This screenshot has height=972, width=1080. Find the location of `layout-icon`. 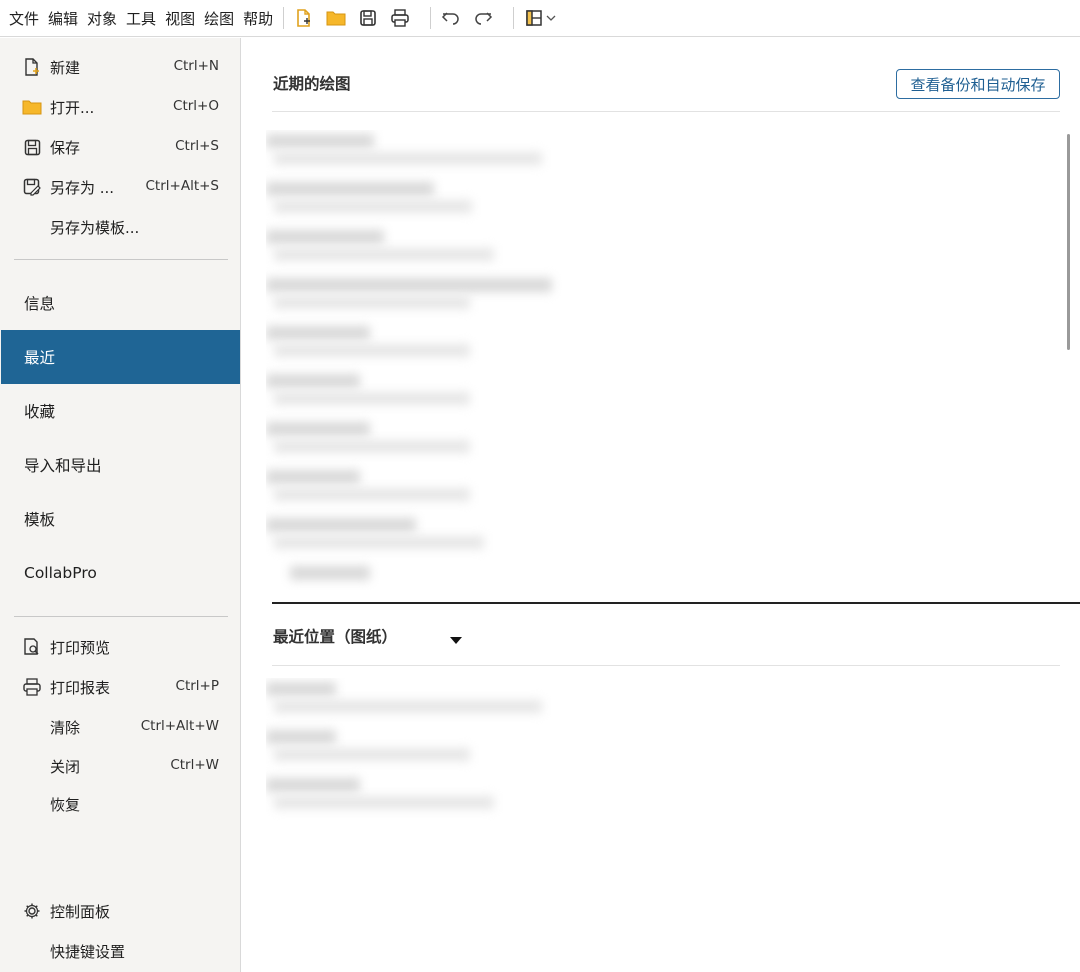

layout-icon is located at coordinates (534, 18).